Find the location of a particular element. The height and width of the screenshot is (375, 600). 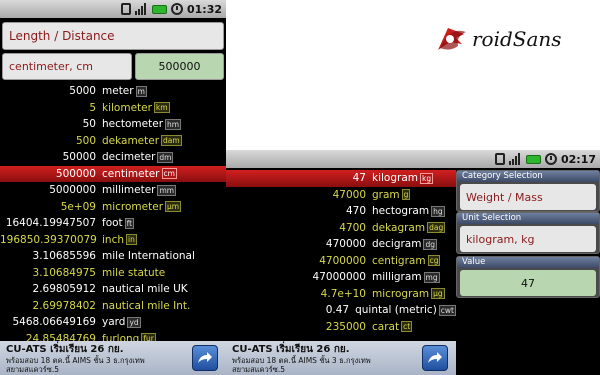

row-unit: carat is located at coordinates (386, 326).